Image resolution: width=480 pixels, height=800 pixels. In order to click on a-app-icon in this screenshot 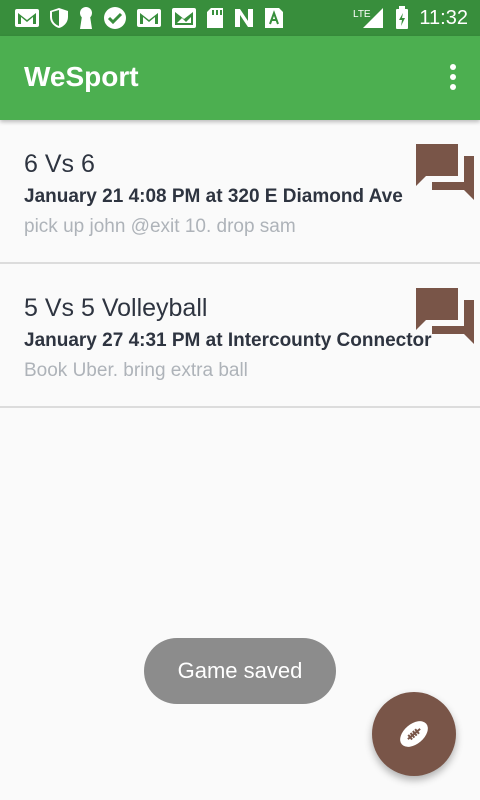, I will do `click(274, 18)`.